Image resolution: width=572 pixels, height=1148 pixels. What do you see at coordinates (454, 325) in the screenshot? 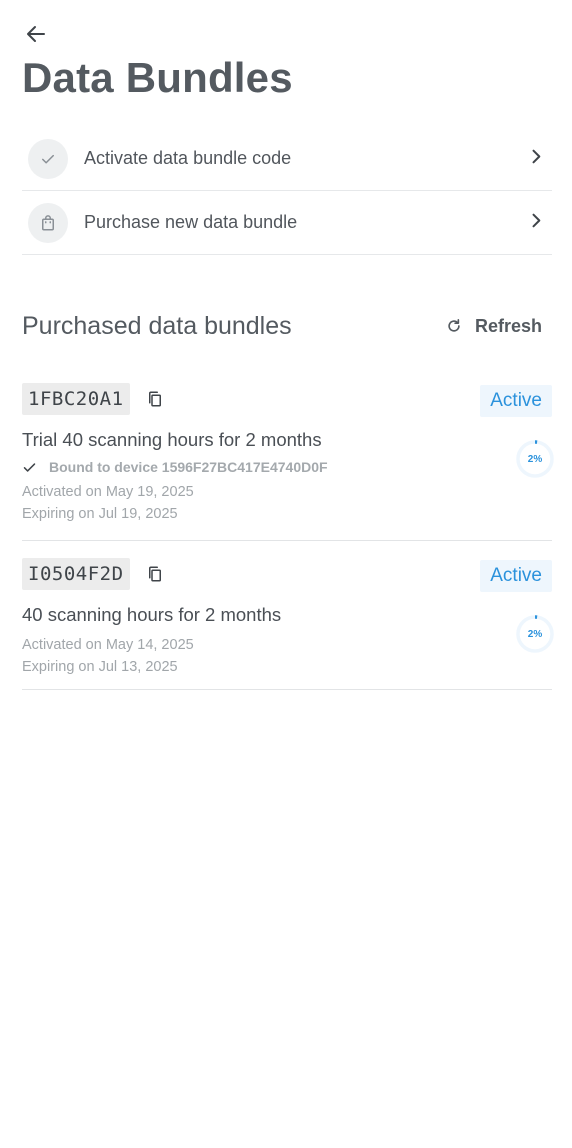
I see `refresh-icon` at bounding box center [454, 325].